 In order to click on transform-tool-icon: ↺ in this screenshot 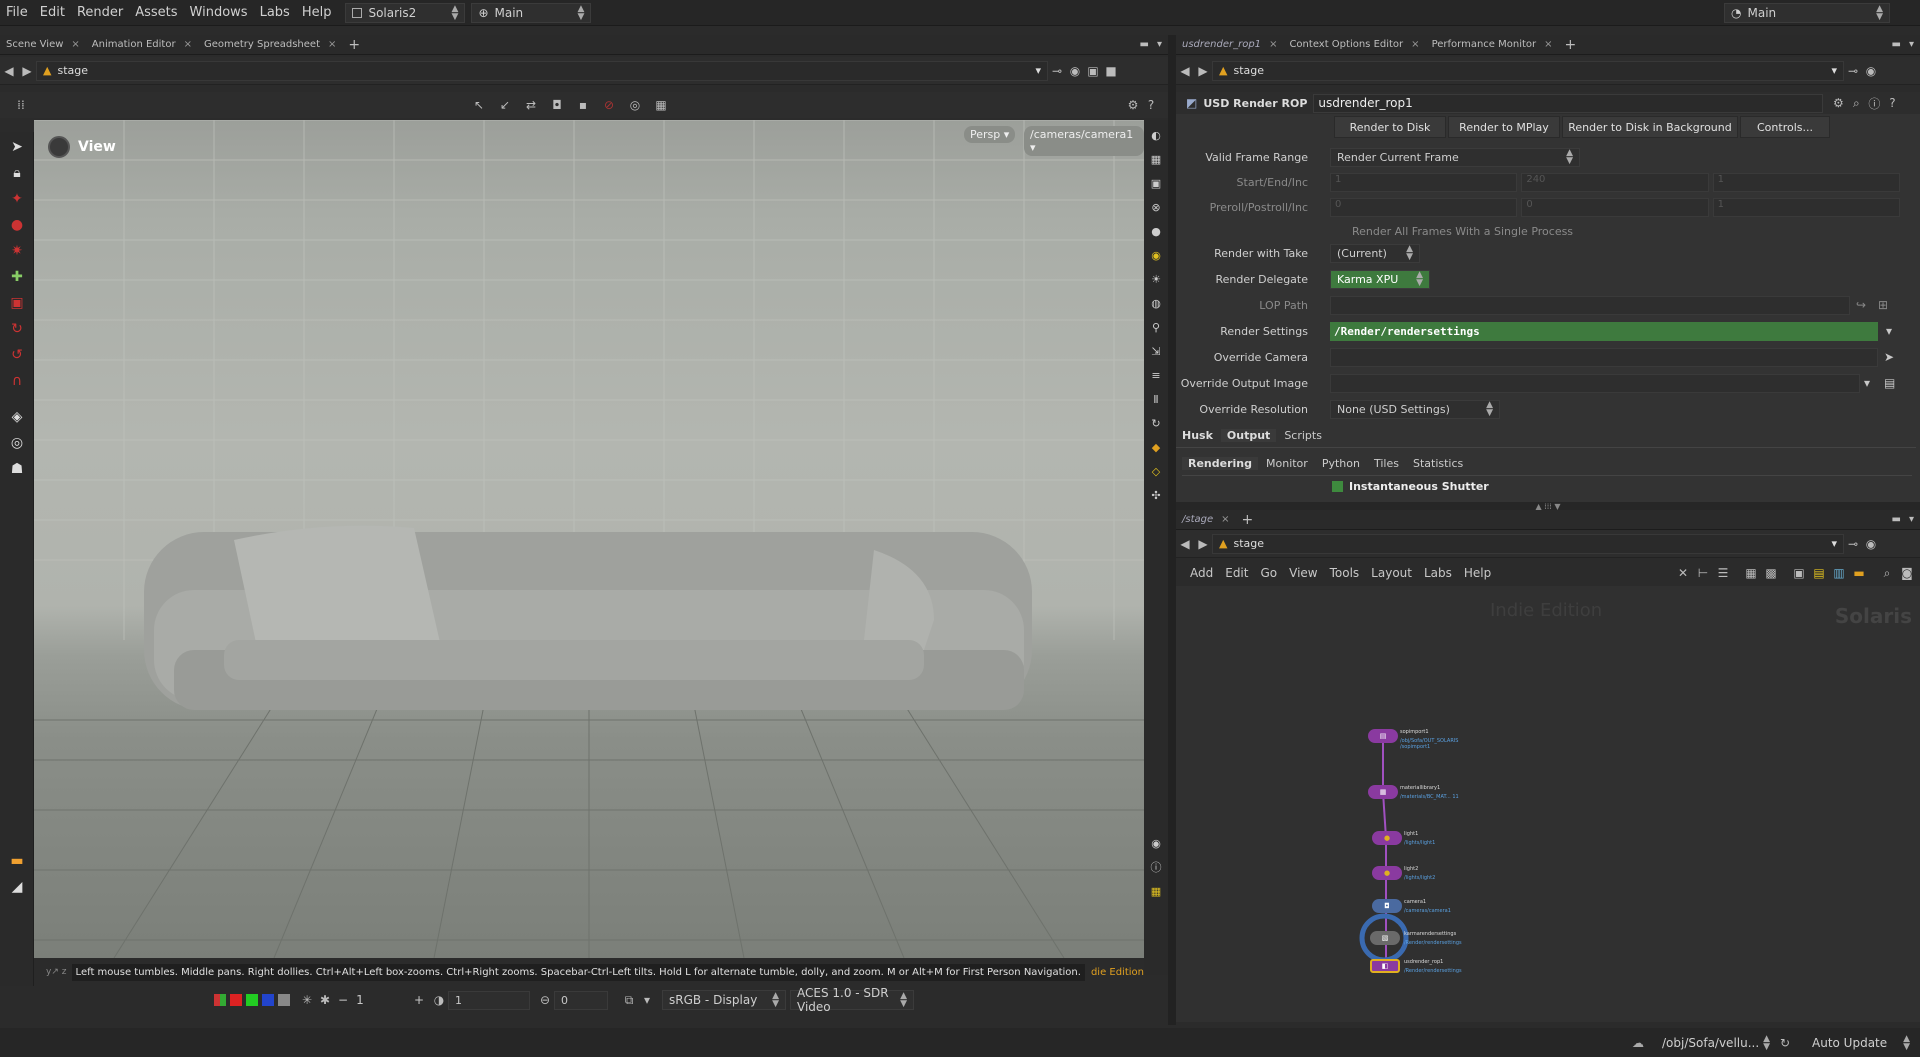, I will do `click(17, 355)`.